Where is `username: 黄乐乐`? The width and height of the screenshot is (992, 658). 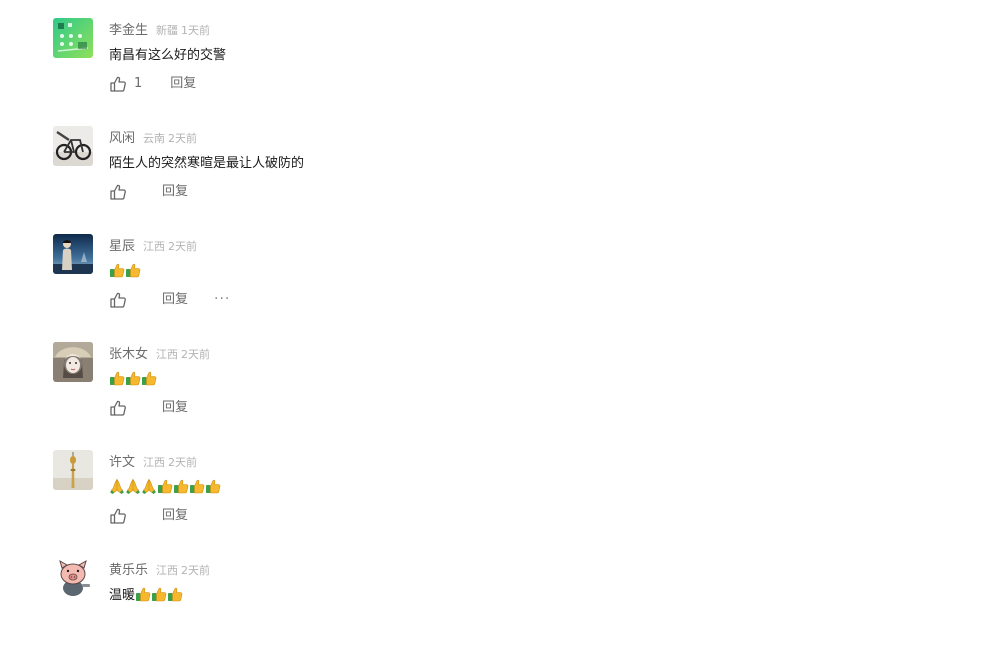
username: 黄乐乐 is located at coordinates (128, 570).